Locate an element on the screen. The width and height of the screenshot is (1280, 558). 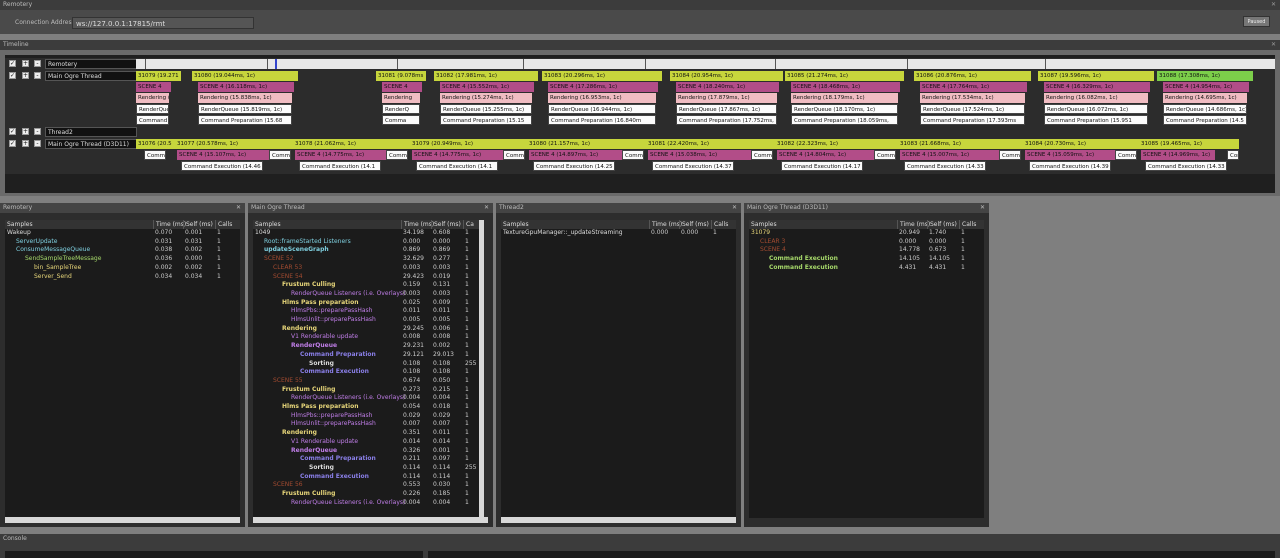
table-row: 31079 20.949 1.740 1 is located at coordinates (866, 233).